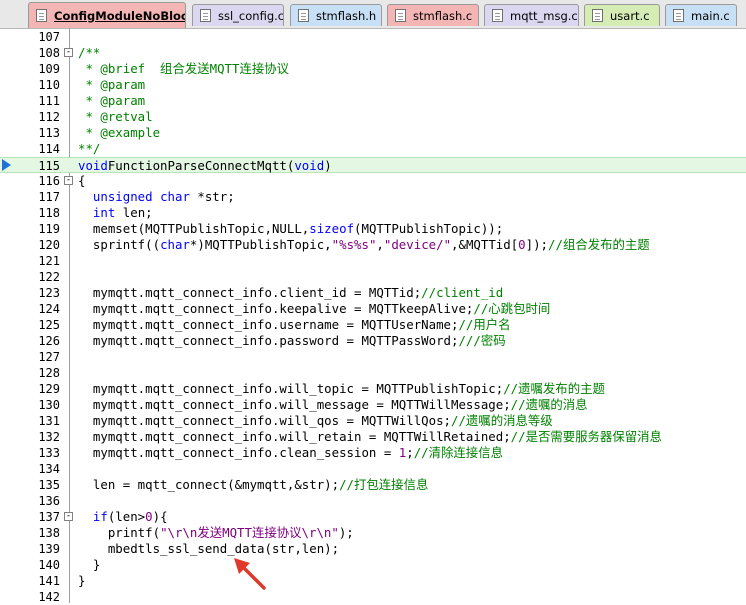 The image size is (746, 605). Describe the element at coordinates (373, 549) in the screenshot. I see `code-line: 139 mbedtls_ssl_send_data(str,len);` at that location.